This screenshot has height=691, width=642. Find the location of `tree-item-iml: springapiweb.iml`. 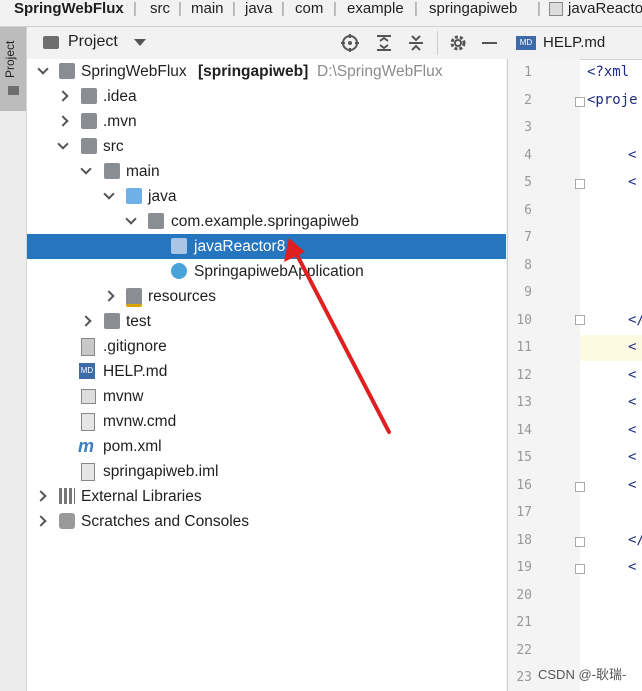

tree-item-iml: springapiweb.iml is located at coordinates (266, 471).